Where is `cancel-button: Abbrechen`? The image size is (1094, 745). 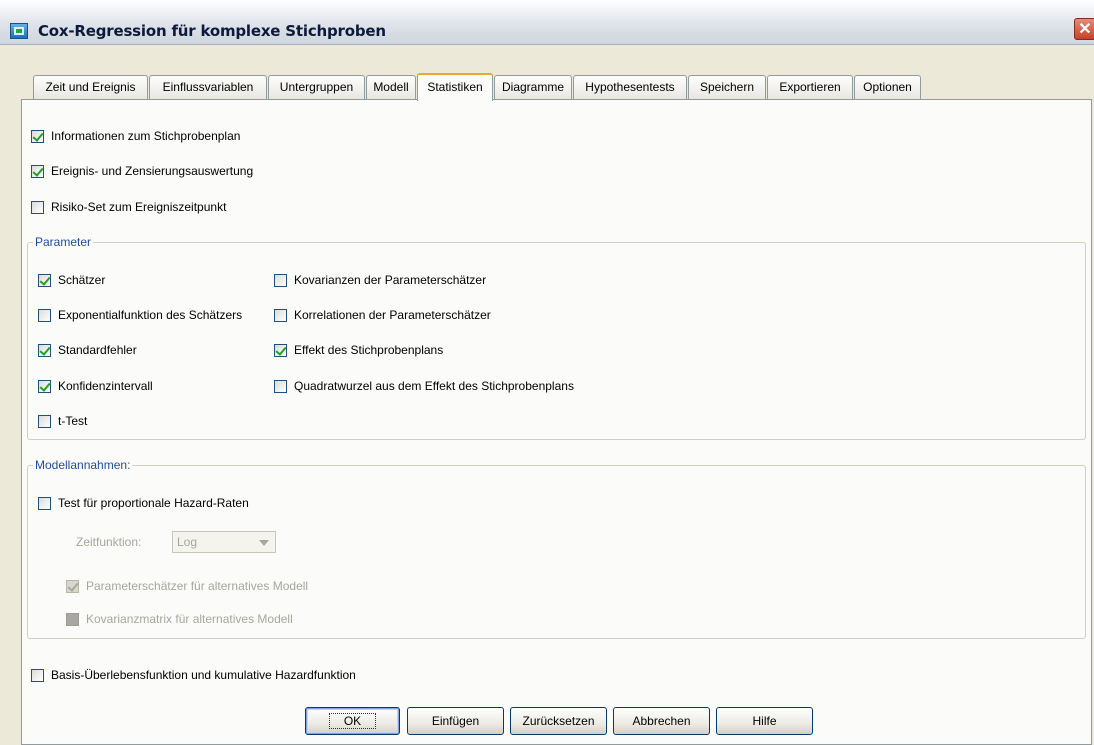
cancel-button: Abbrechen is located at coordinates (661, 721).